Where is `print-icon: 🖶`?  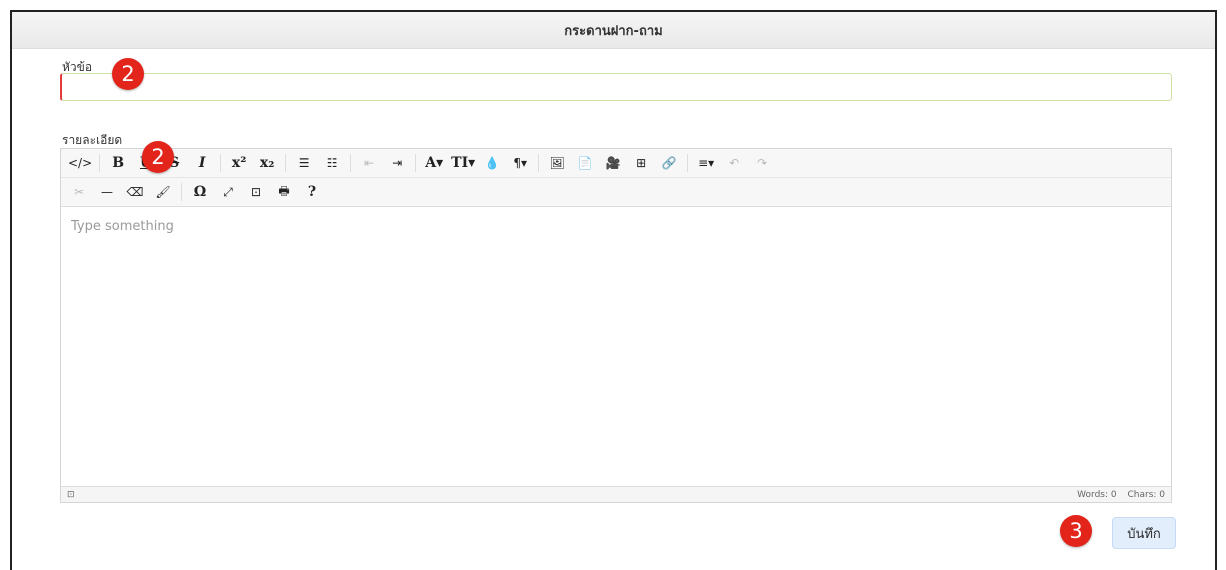 print-icon: 🖶 is located at coordinates (284, 192).